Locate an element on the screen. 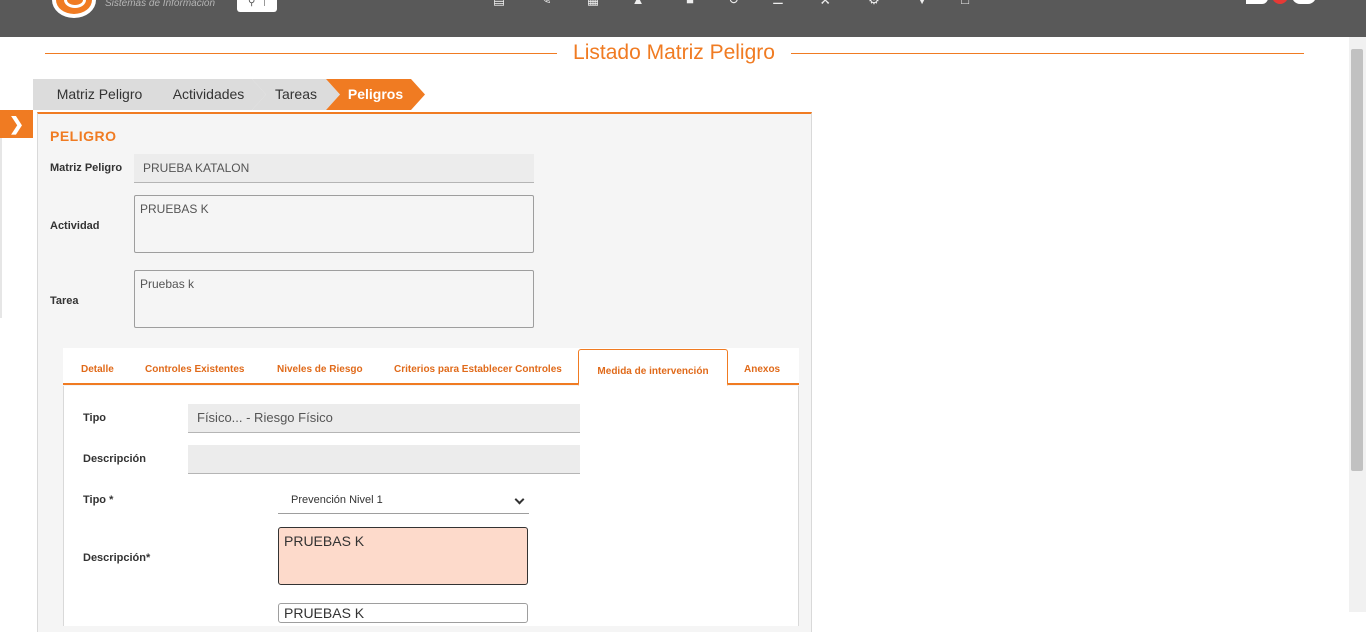 Image resolution: width=1366 pixels, height=632 pixels. edit-icon: ✎ is located at coordinates (546, 3).